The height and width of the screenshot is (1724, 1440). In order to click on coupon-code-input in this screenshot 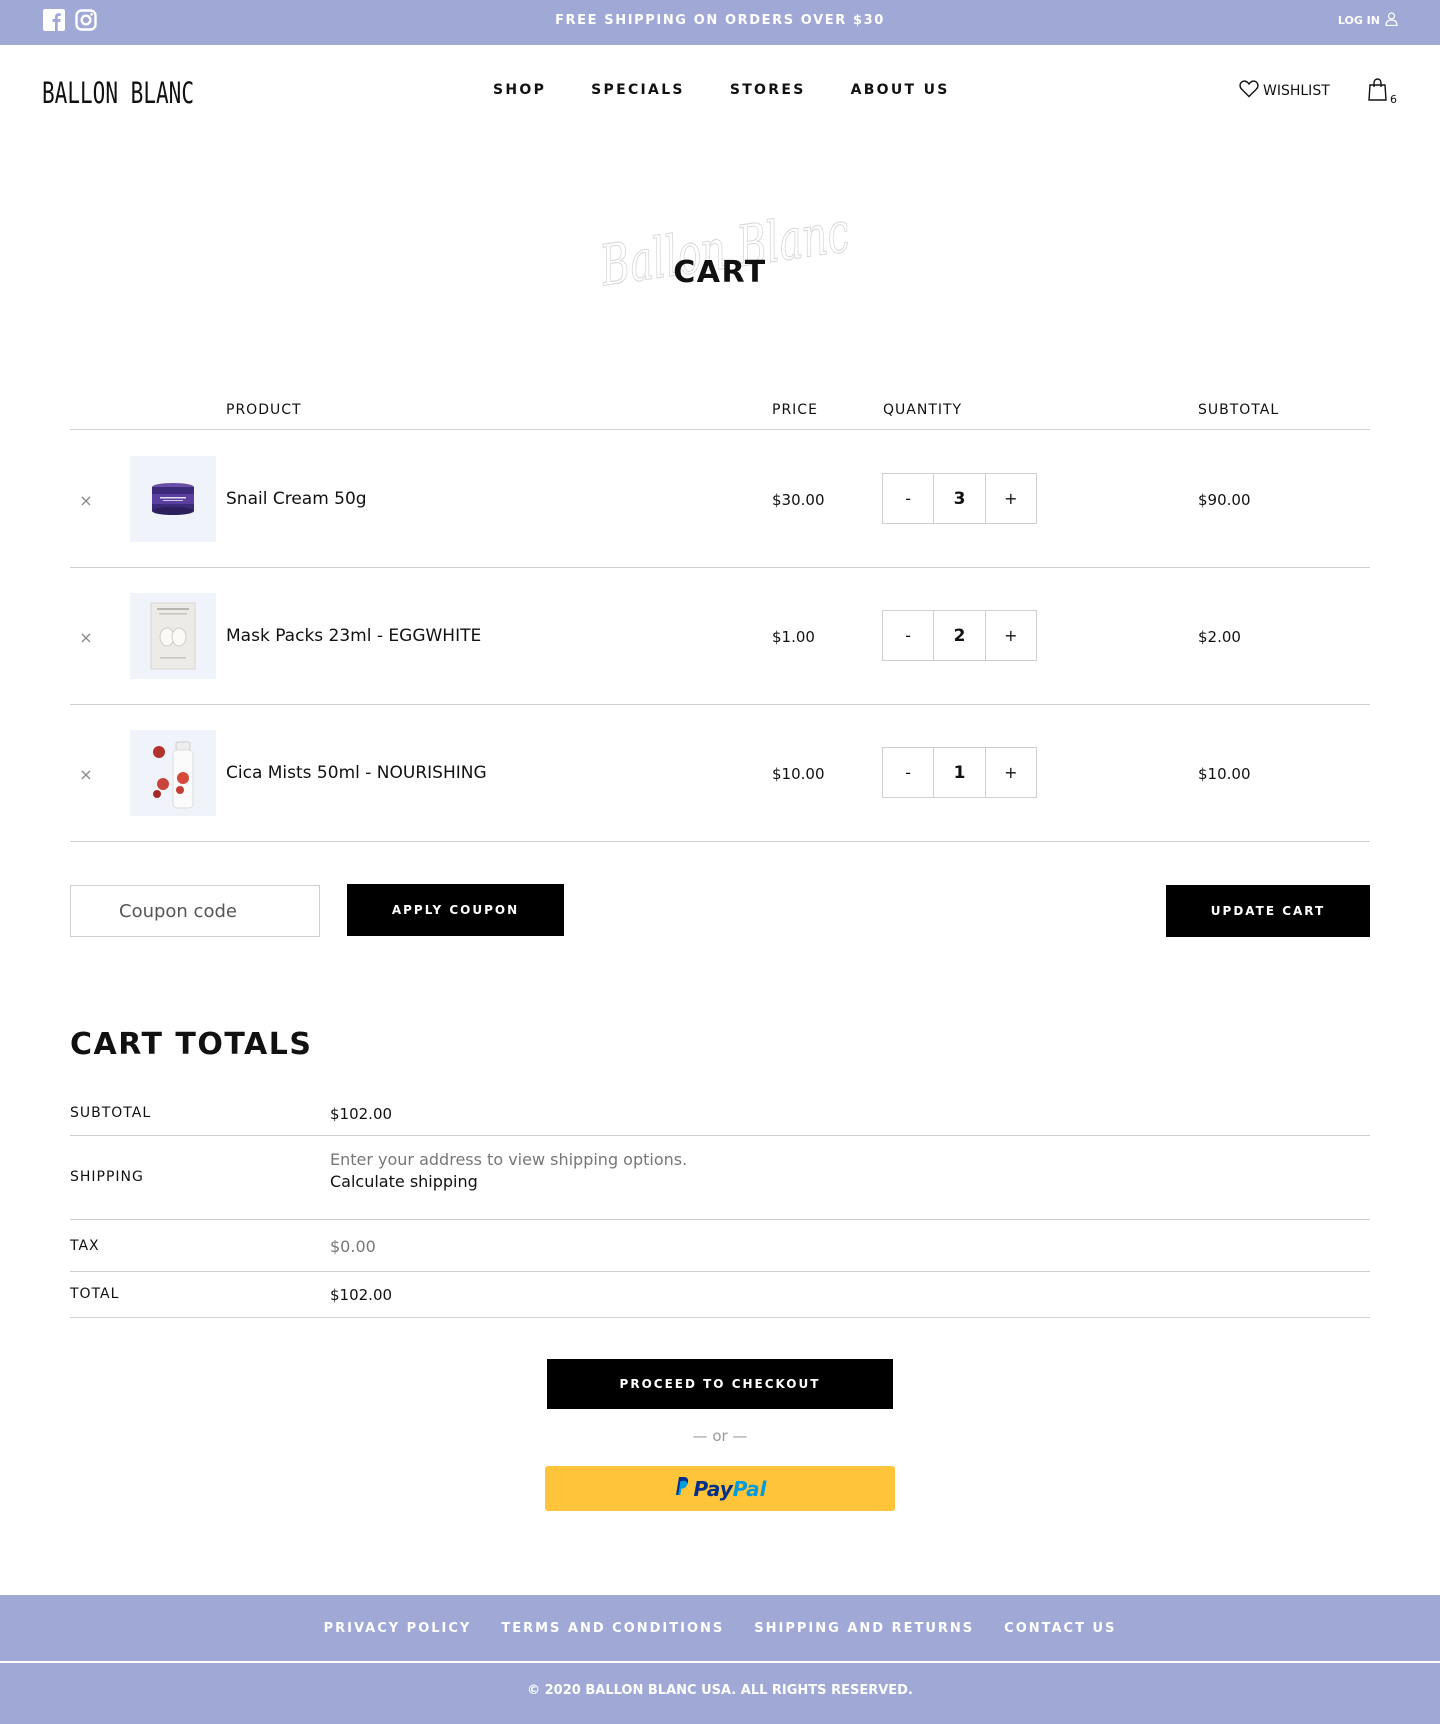, I will do `click(195, 911)`.